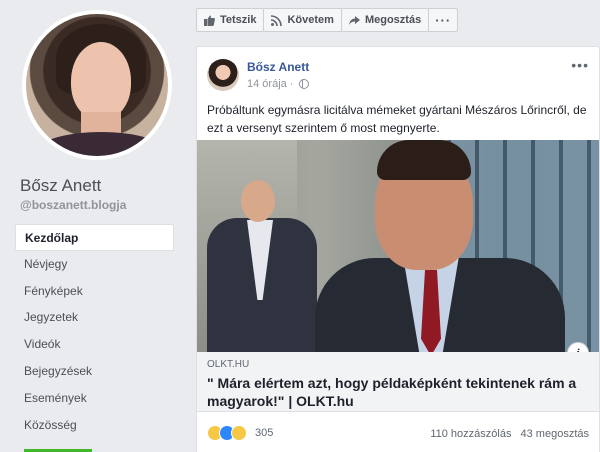 This screenshot has height=452, width=600. I want to click on like-page-button: Tetszik, so click(230, 20).